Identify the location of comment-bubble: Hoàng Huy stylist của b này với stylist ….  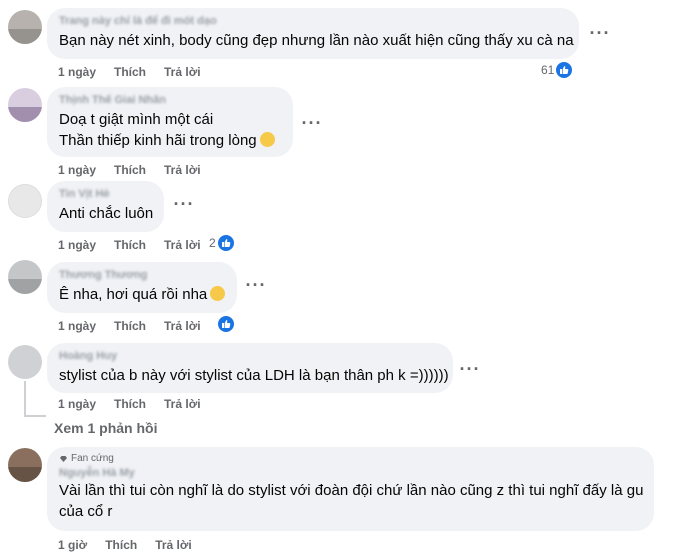
(250, 368).